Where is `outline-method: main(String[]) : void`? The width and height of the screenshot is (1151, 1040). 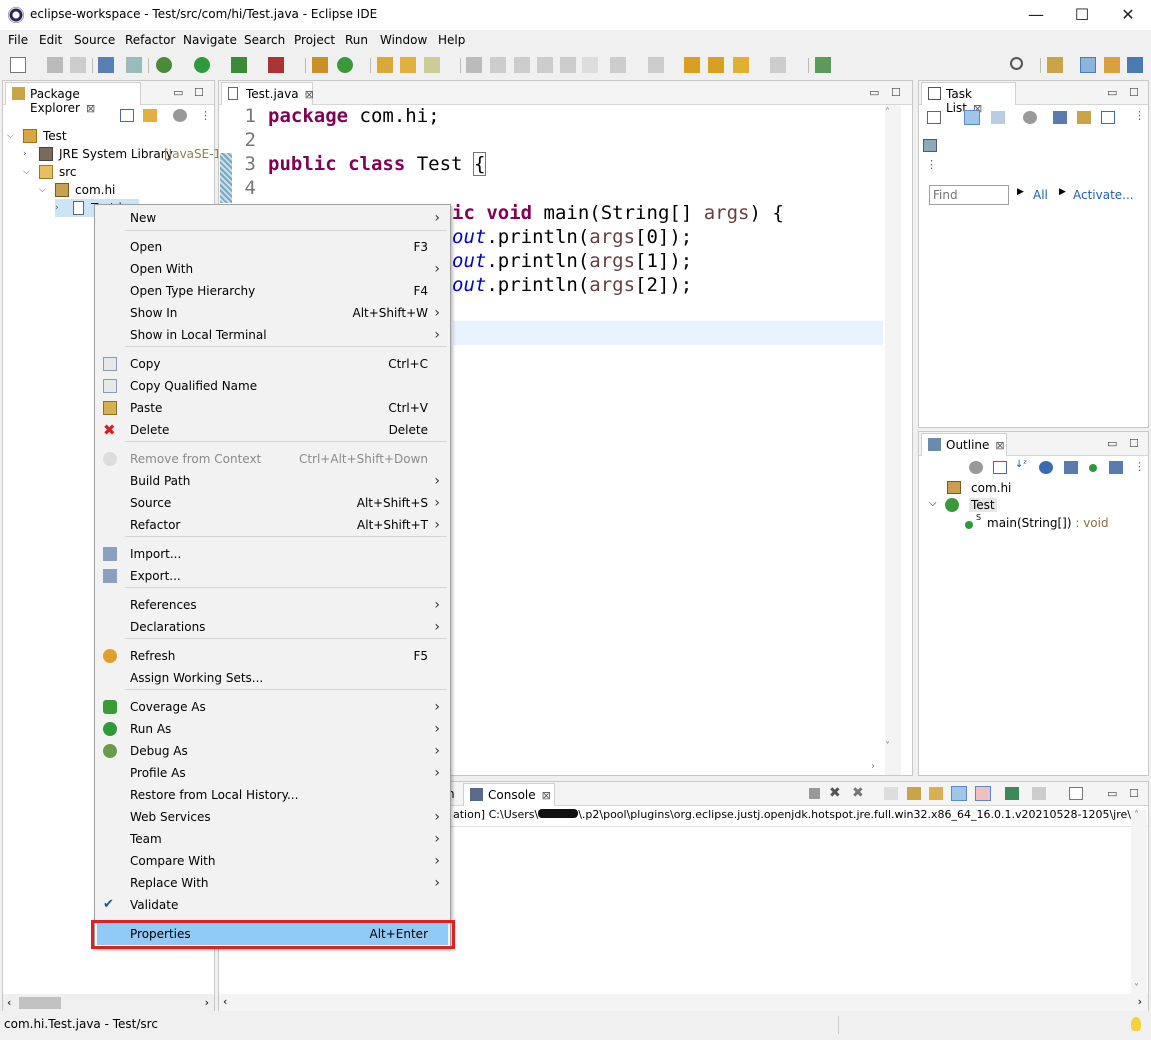 outline-method: main(String[]) : void is located at coordinates (1048, 523).